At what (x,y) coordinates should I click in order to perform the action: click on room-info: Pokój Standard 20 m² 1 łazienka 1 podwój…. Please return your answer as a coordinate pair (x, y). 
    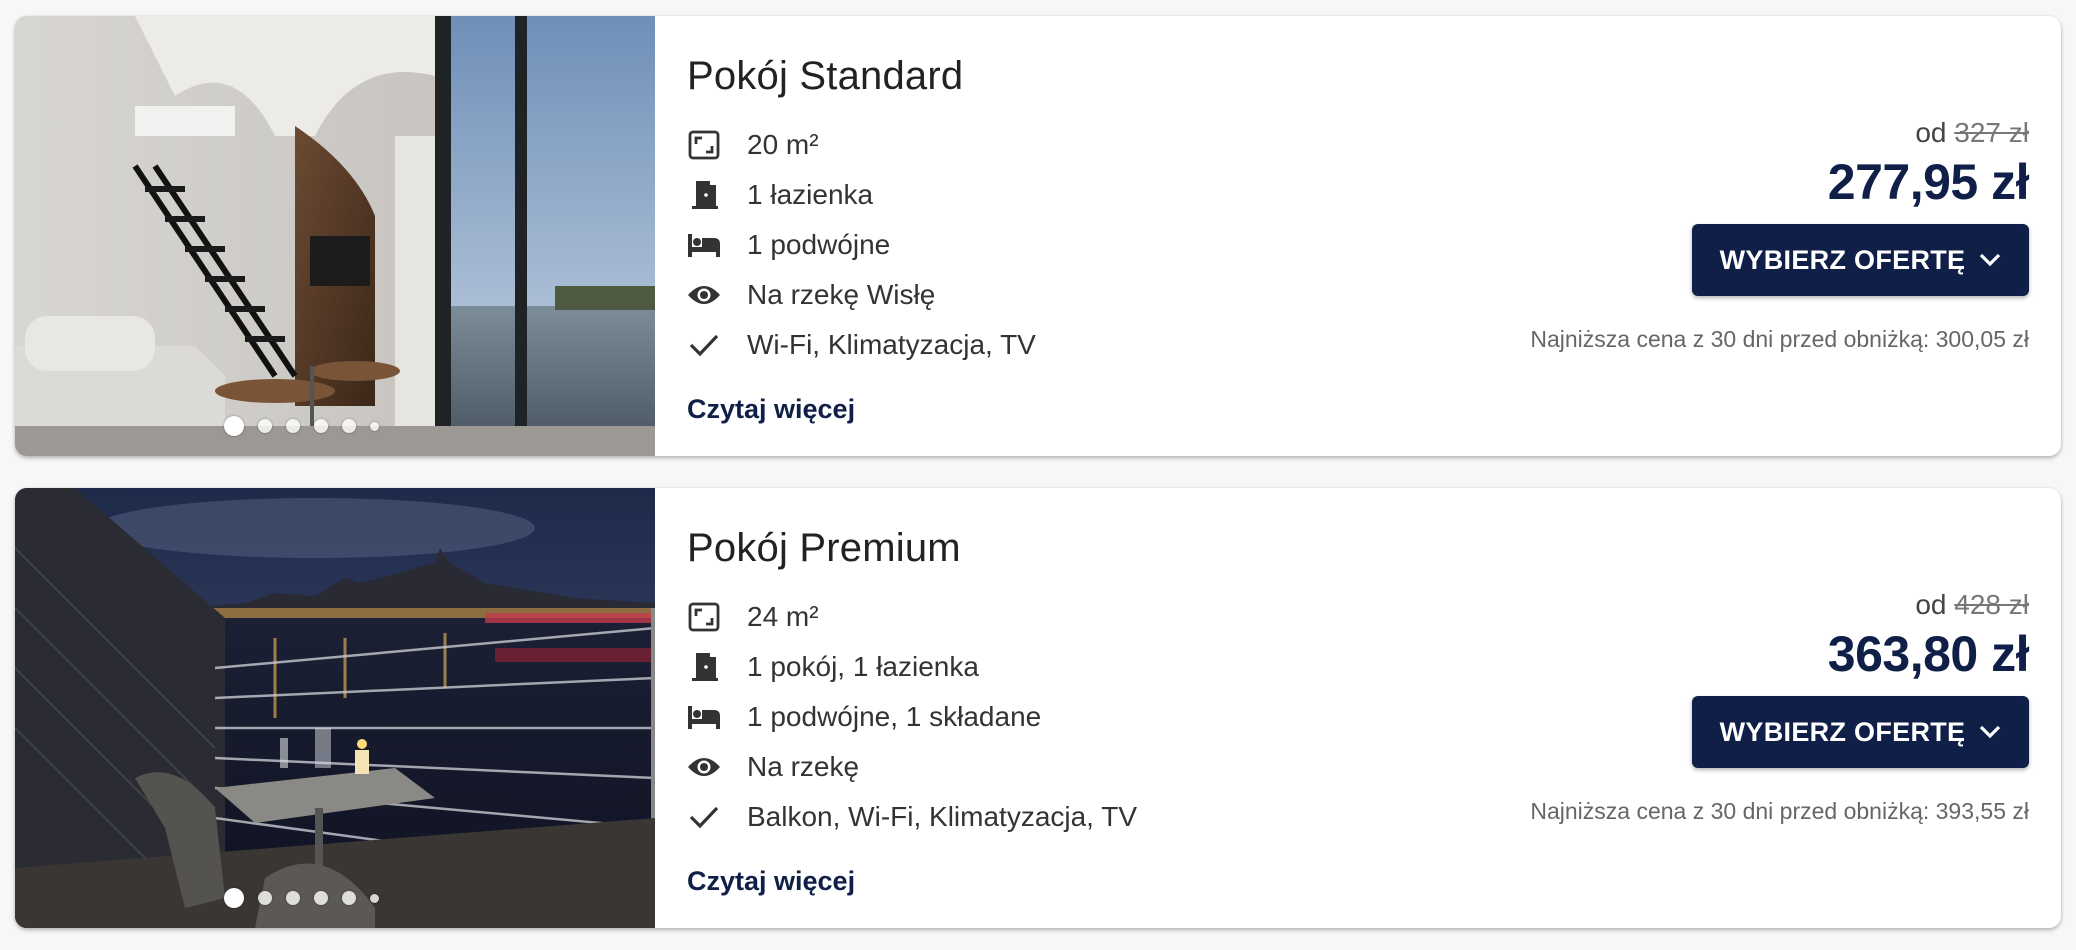
    Looking at the image, I should click on (1037, 238).